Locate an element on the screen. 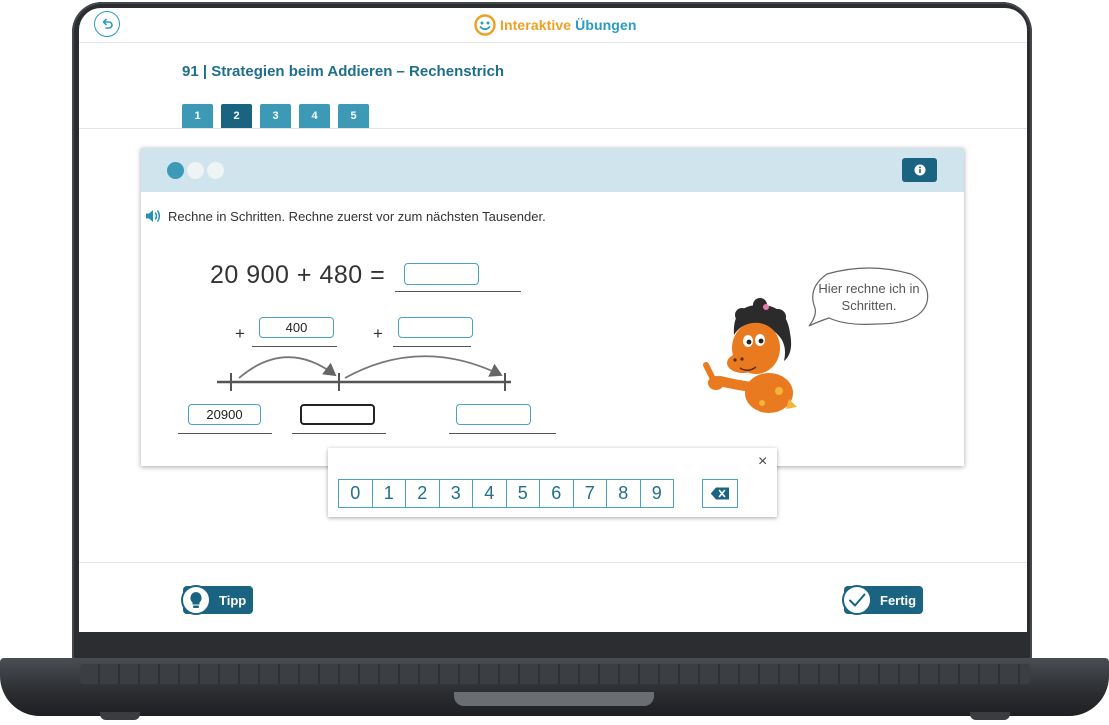  key-5: 5 is located at coordinates (522, 493).